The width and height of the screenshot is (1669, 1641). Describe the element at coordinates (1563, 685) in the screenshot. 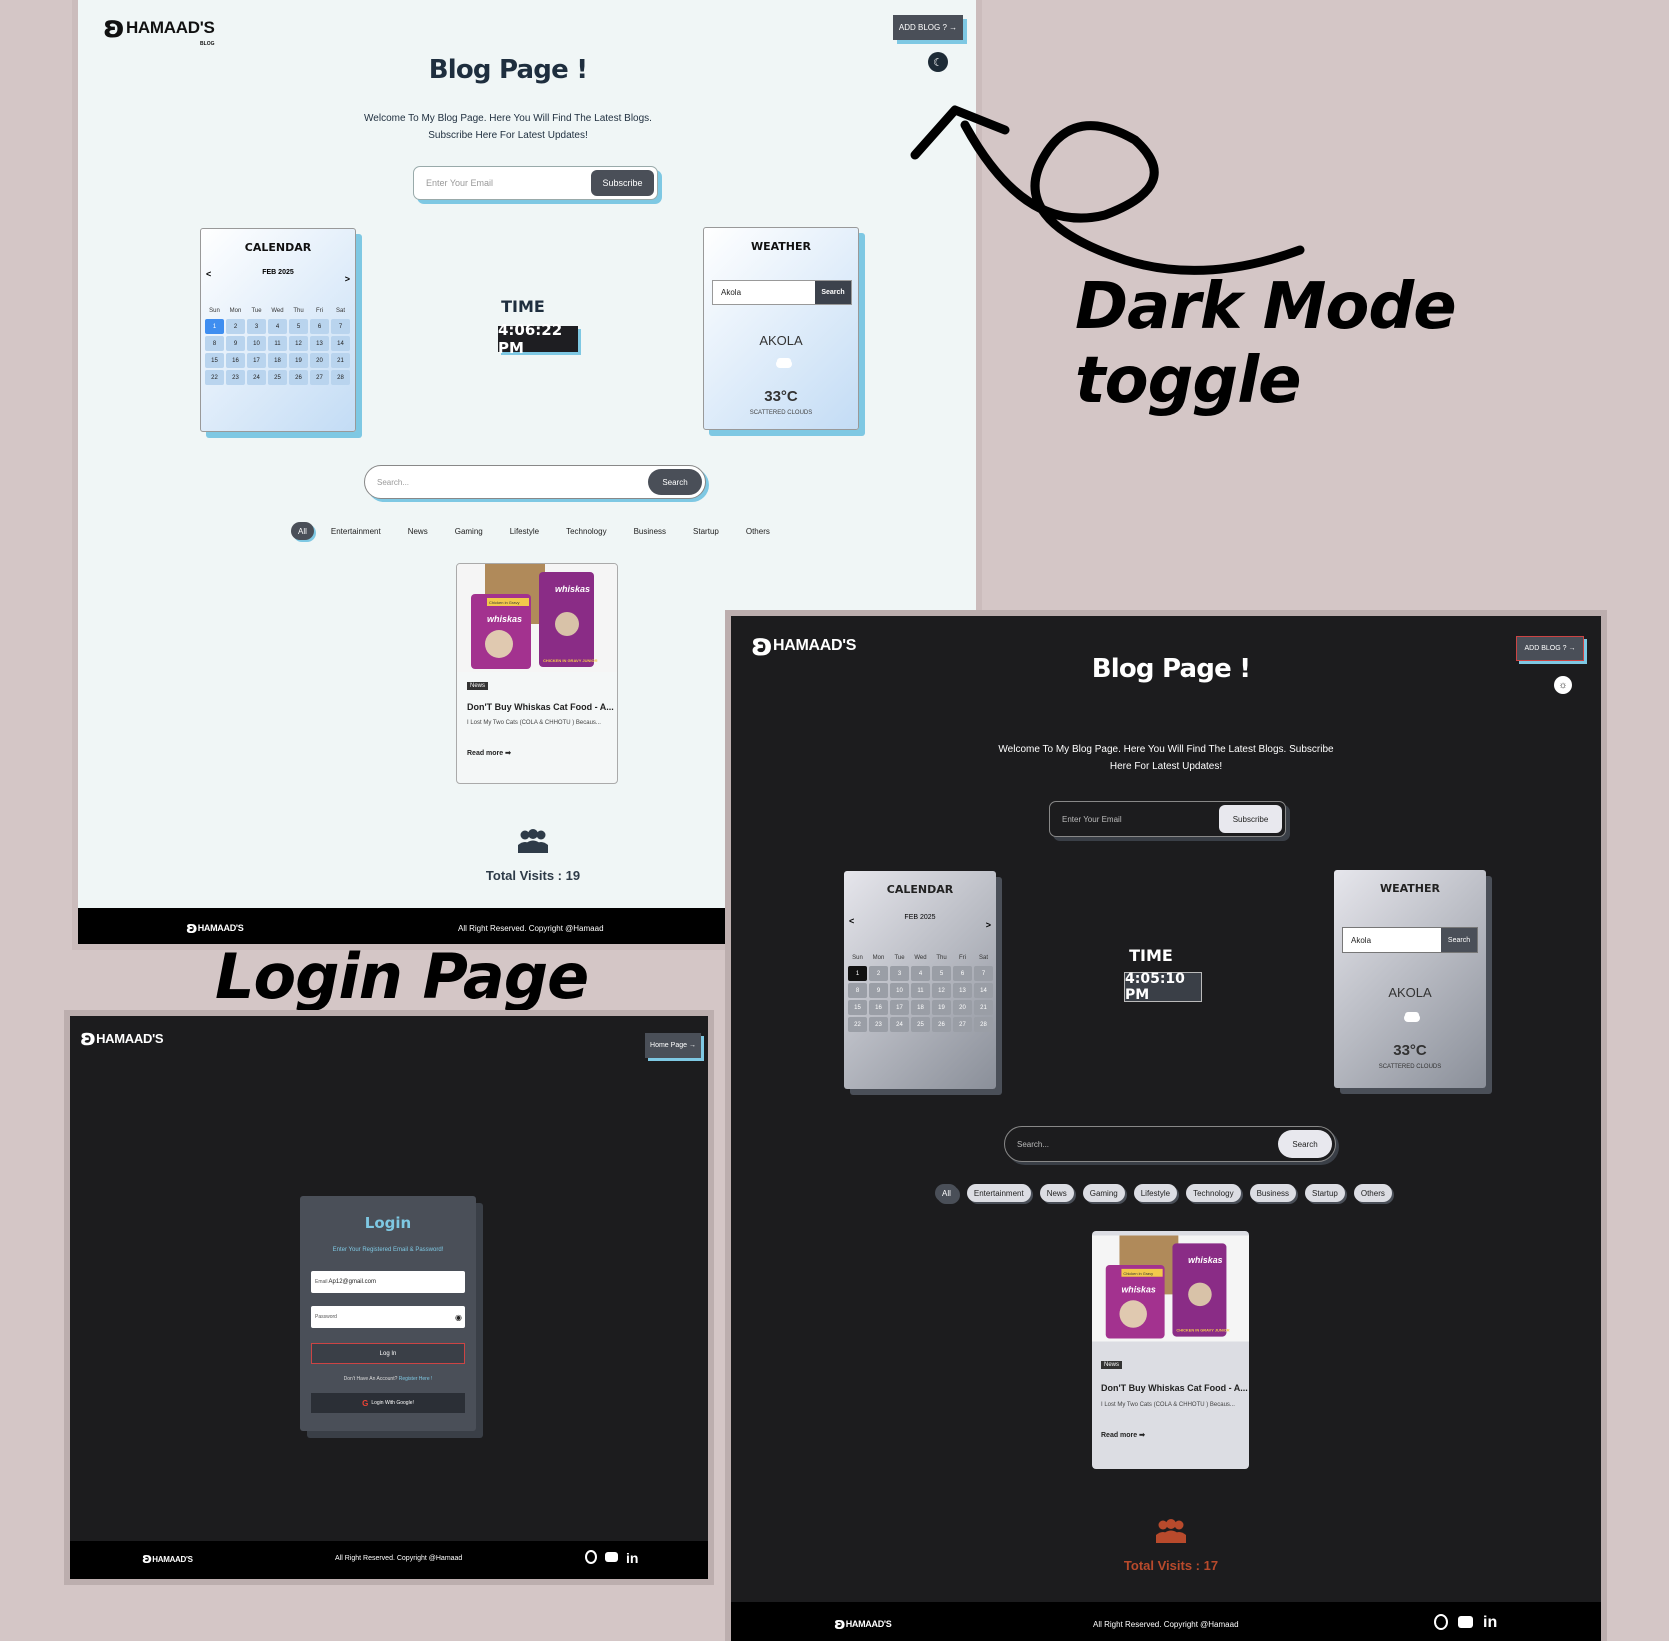

I see `light-mode-toggle: ☼` at that location.